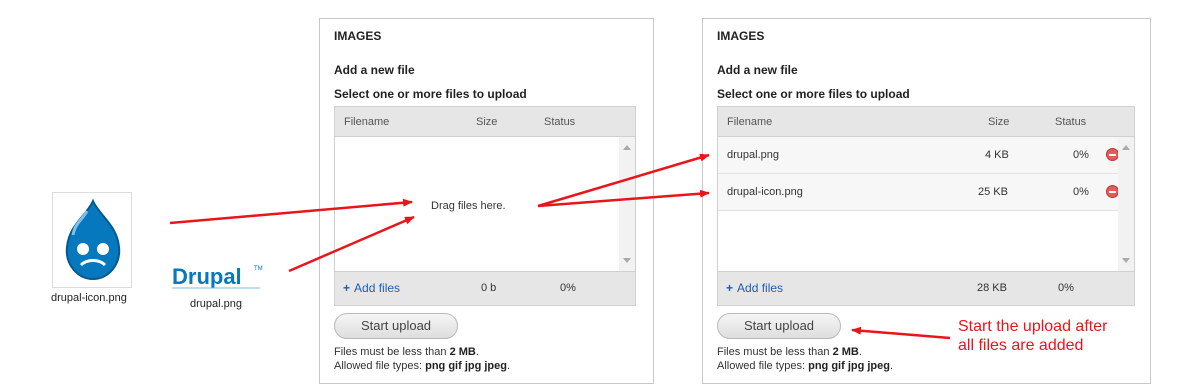  What do you see at coordinates (993, 192) in the screenshot?
I see `file-size: 25 KB` at bounding box center [993, 192].